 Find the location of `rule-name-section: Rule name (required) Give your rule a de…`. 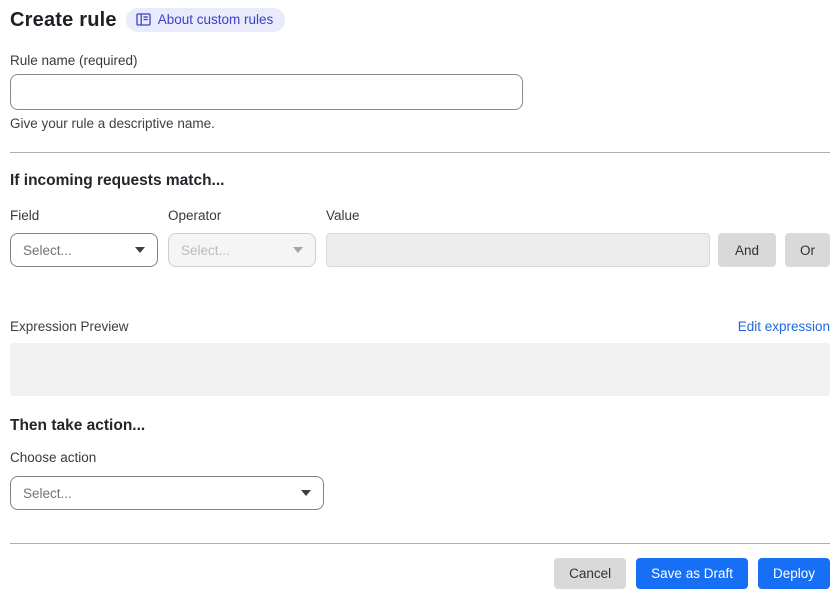

rule-name-section: Rule name (required) Give your rule a de… is located at coordinates (420, 92).